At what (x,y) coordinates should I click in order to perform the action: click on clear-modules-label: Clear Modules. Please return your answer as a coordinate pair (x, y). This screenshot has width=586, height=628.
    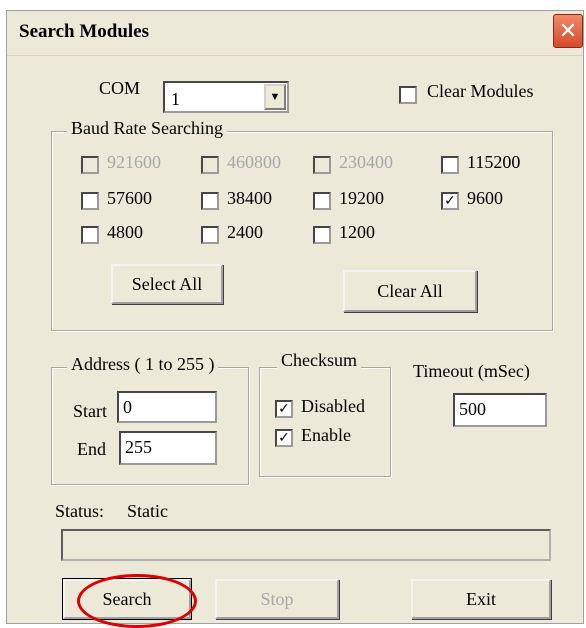
    Looking at the image, I should click on (480, 91).